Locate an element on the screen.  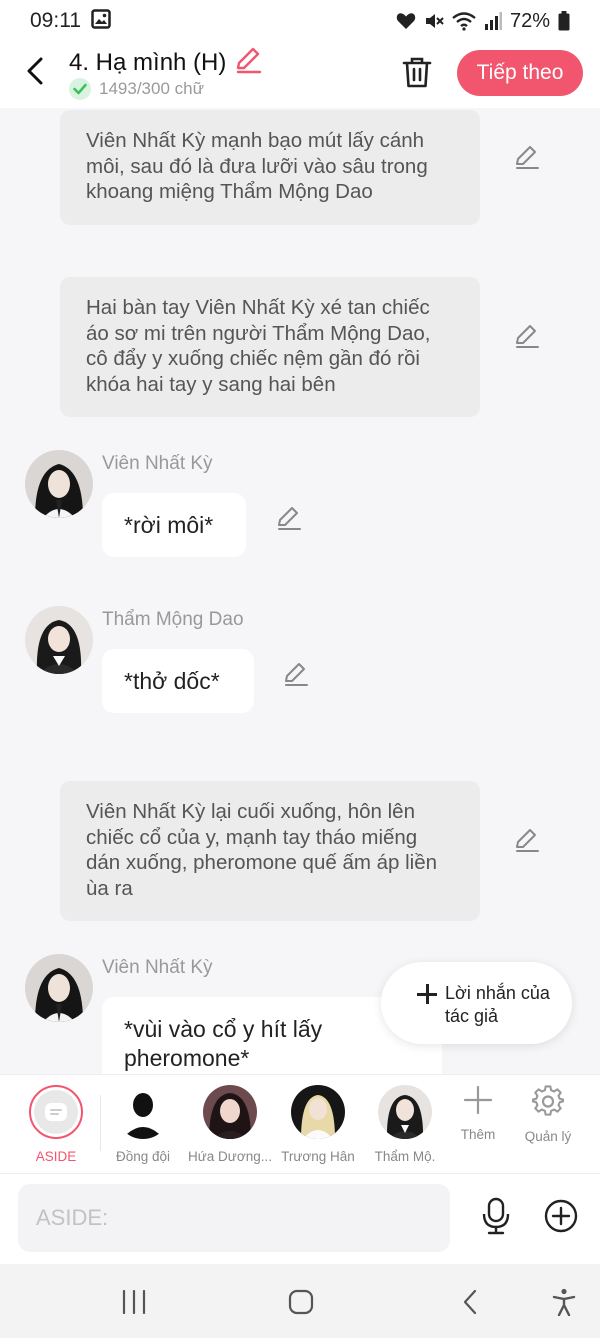
word-count: 1493/300 chữ is located at coordinates (151, 88).